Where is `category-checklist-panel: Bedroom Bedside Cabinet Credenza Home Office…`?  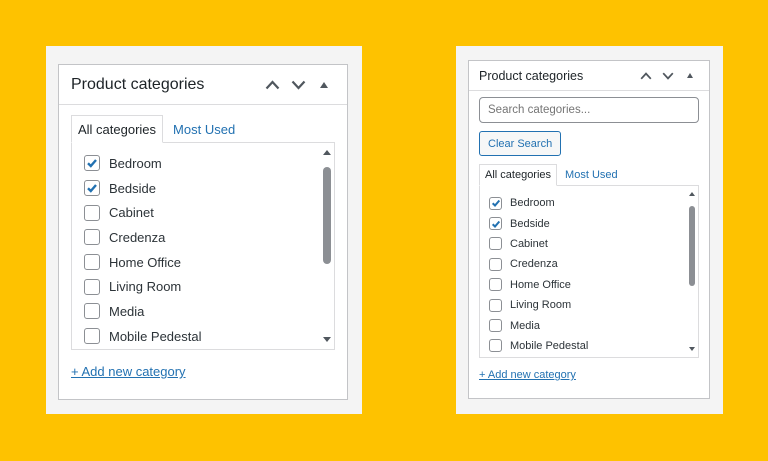
category-checklist-panel: Bedroom Bedside Cabinet Credenza Home Office… is located at coordinates (589, 271).